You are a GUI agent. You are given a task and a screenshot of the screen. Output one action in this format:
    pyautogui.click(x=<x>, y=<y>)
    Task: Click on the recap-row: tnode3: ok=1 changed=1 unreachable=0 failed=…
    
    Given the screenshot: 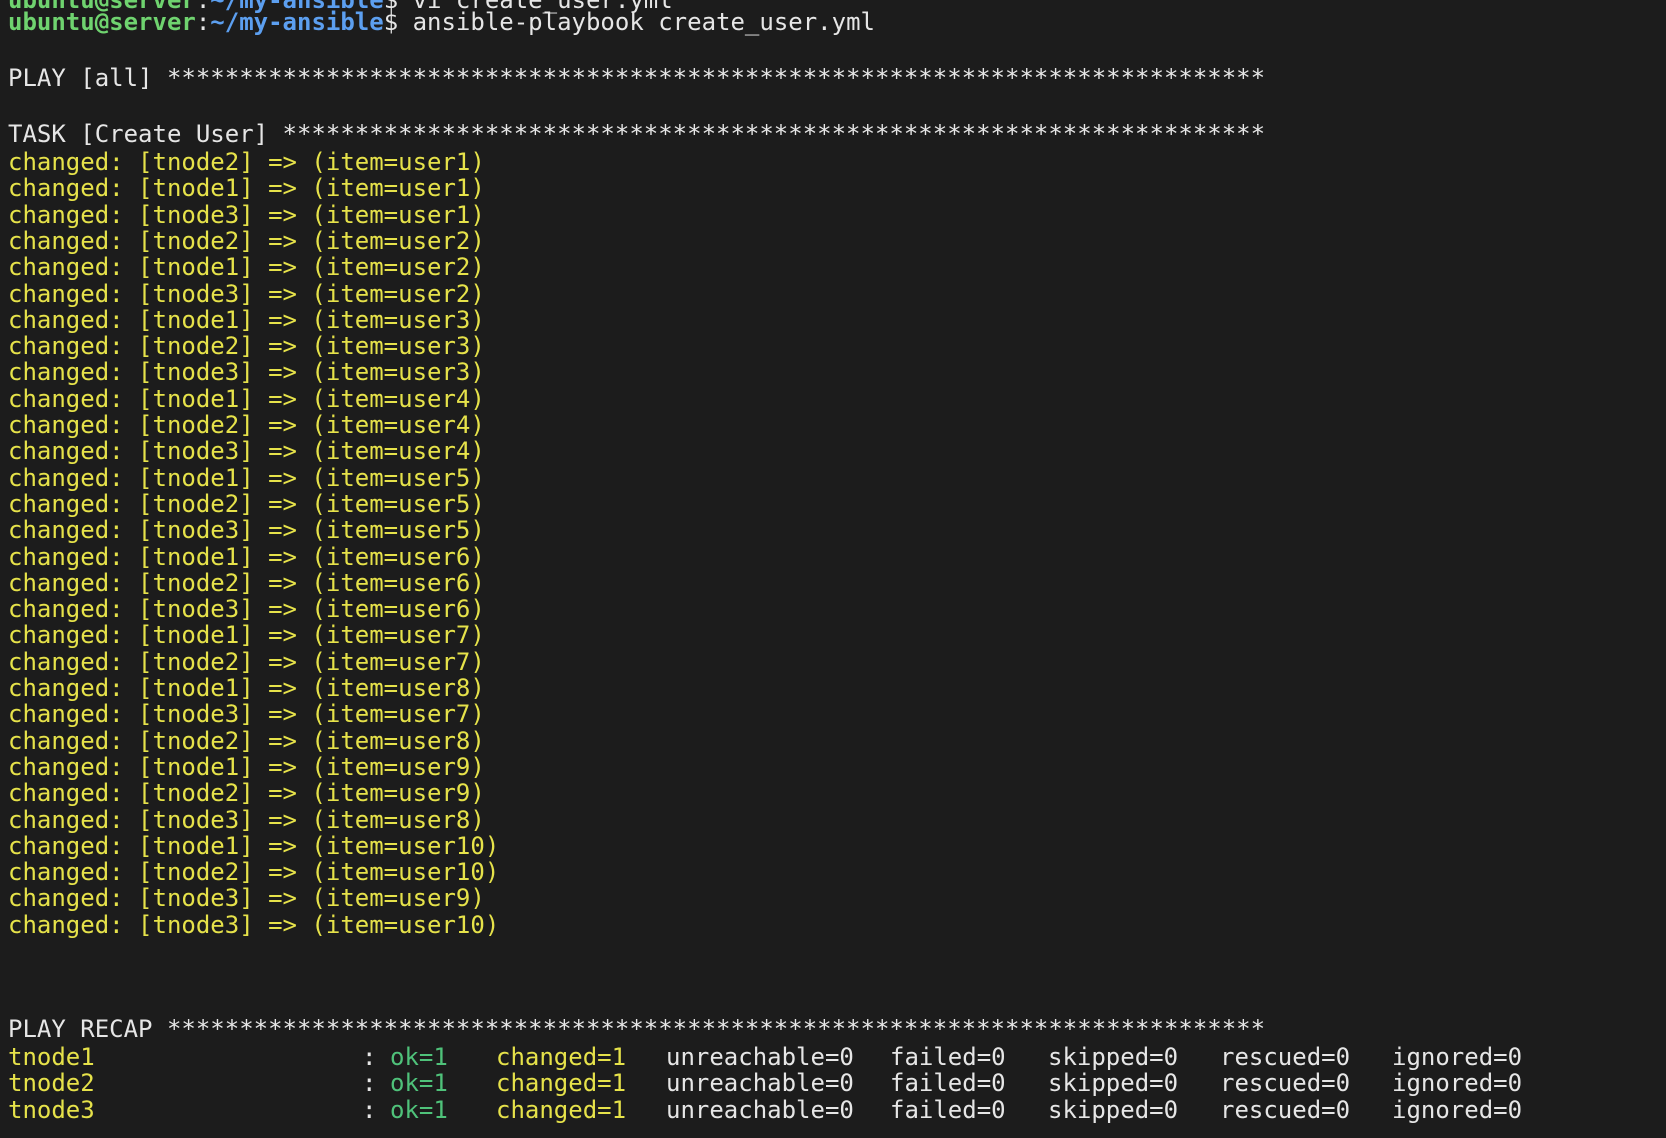 What is the action you would take?
    pyautogui.click(x=833, y=1110)
    